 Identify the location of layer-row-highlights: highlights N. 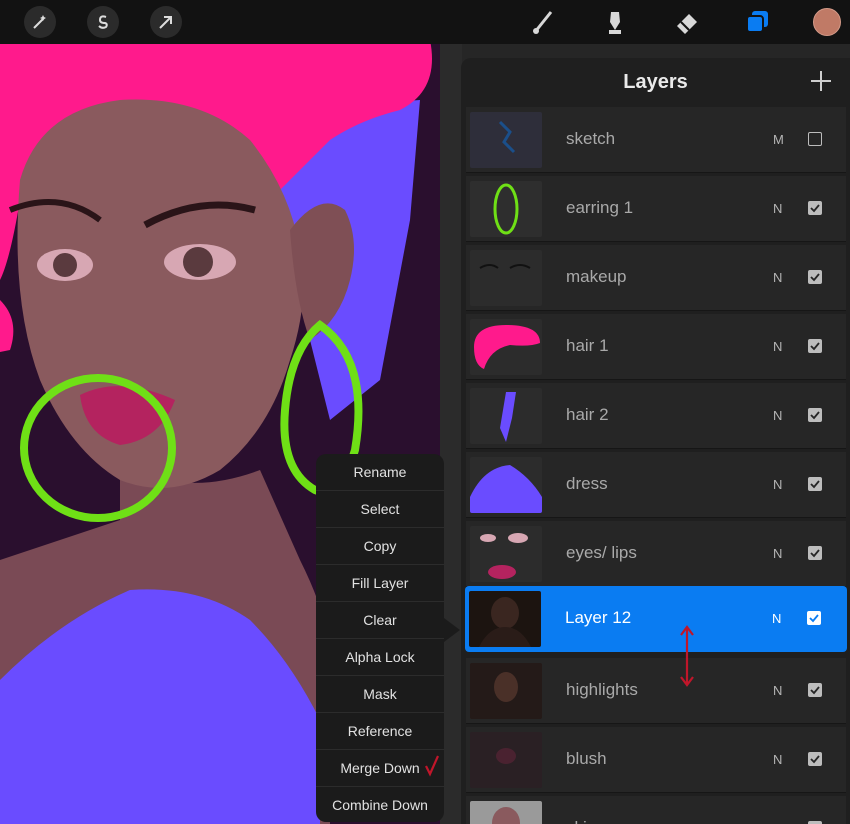
(656, 691).